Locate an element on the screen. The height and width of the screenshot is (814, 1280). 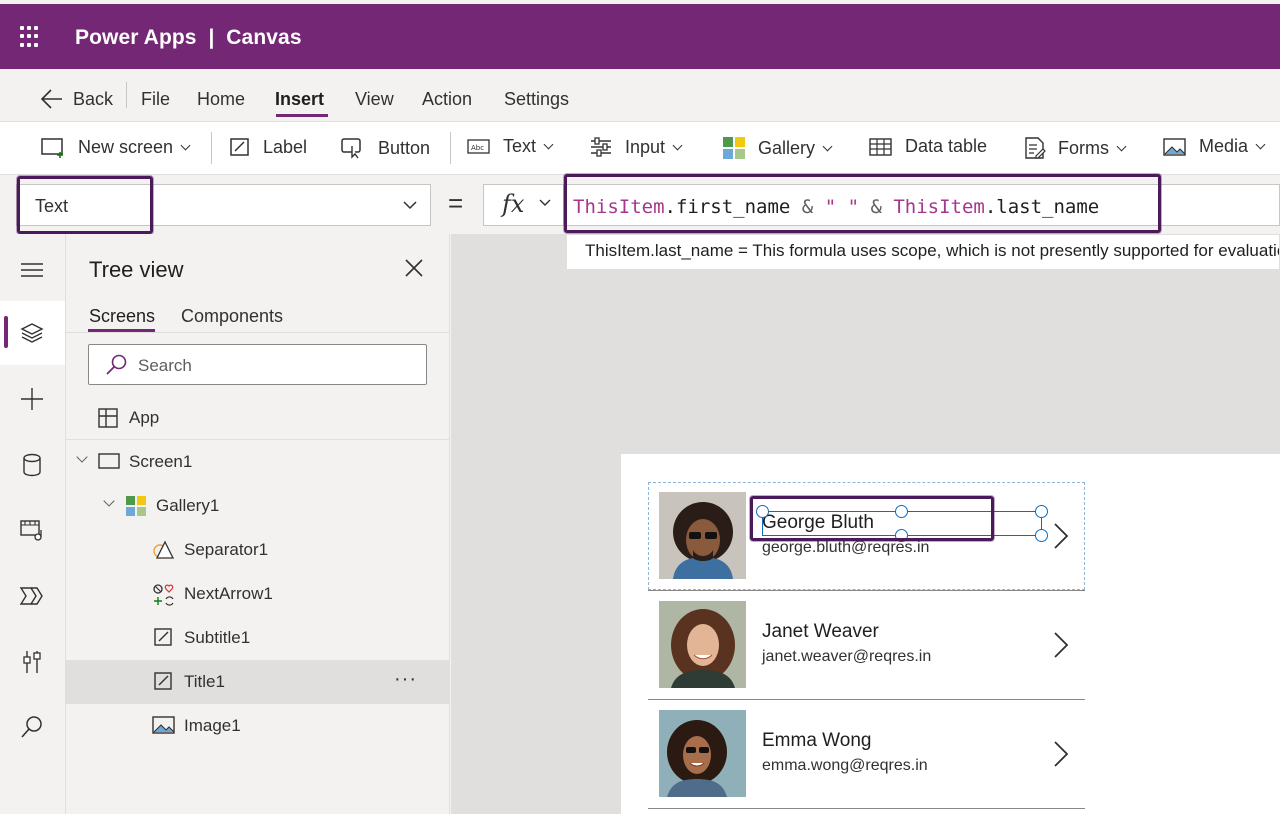
media-library-icon is located at coordinates (32, 530).